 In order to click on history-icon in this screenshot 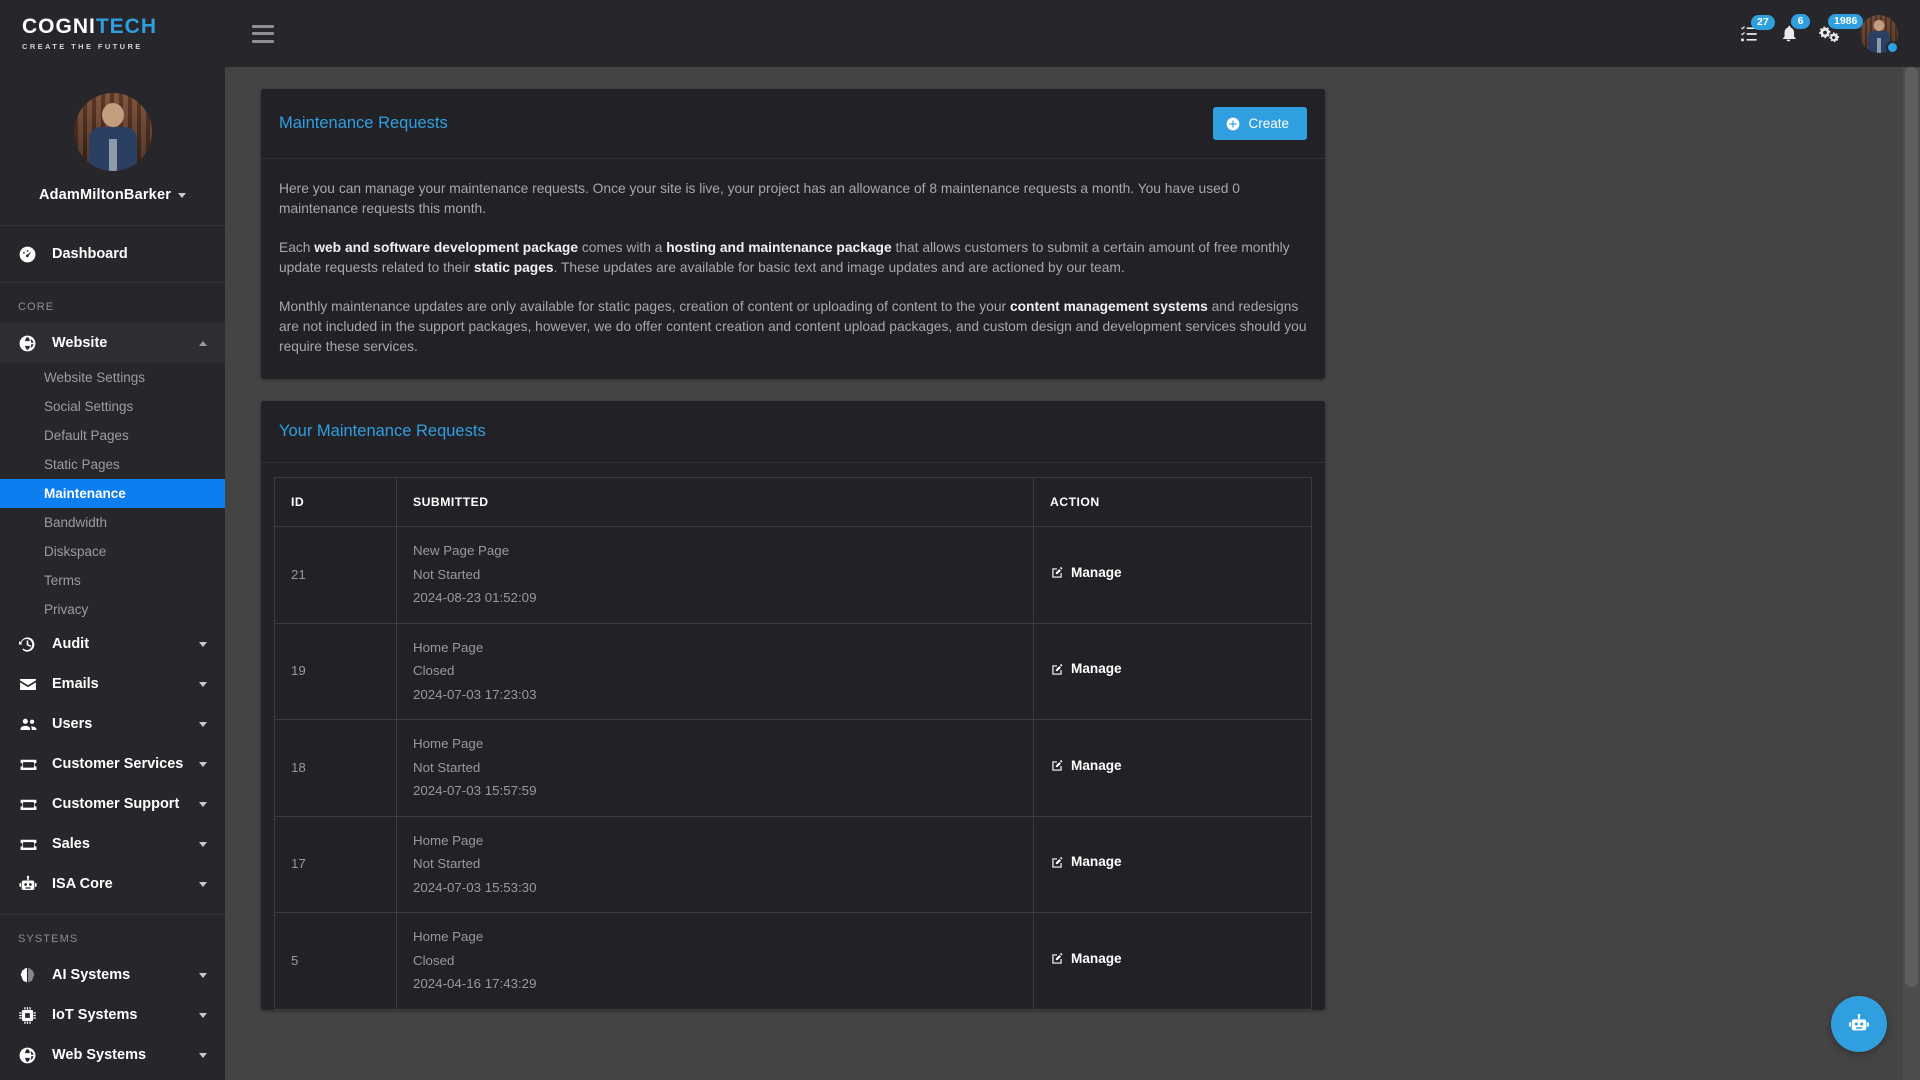, I will do `click(31, 644)`.